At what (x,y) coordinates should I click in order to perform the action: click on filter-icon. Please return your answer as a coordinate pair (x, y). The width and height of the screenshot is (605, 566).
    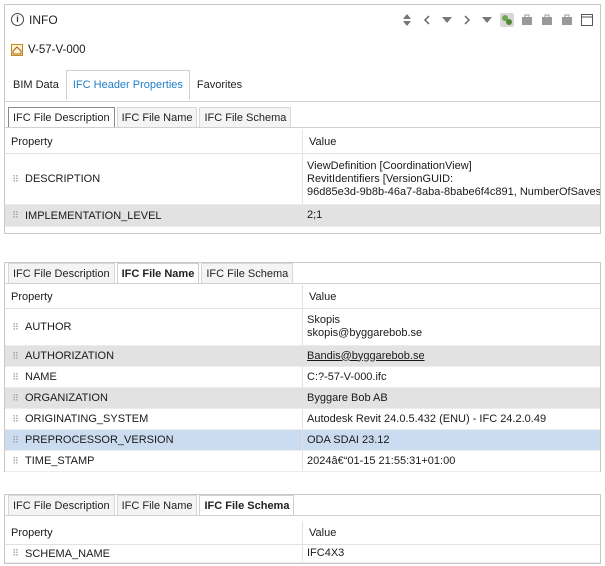
    Looking at the image, I should click on (507, 20).